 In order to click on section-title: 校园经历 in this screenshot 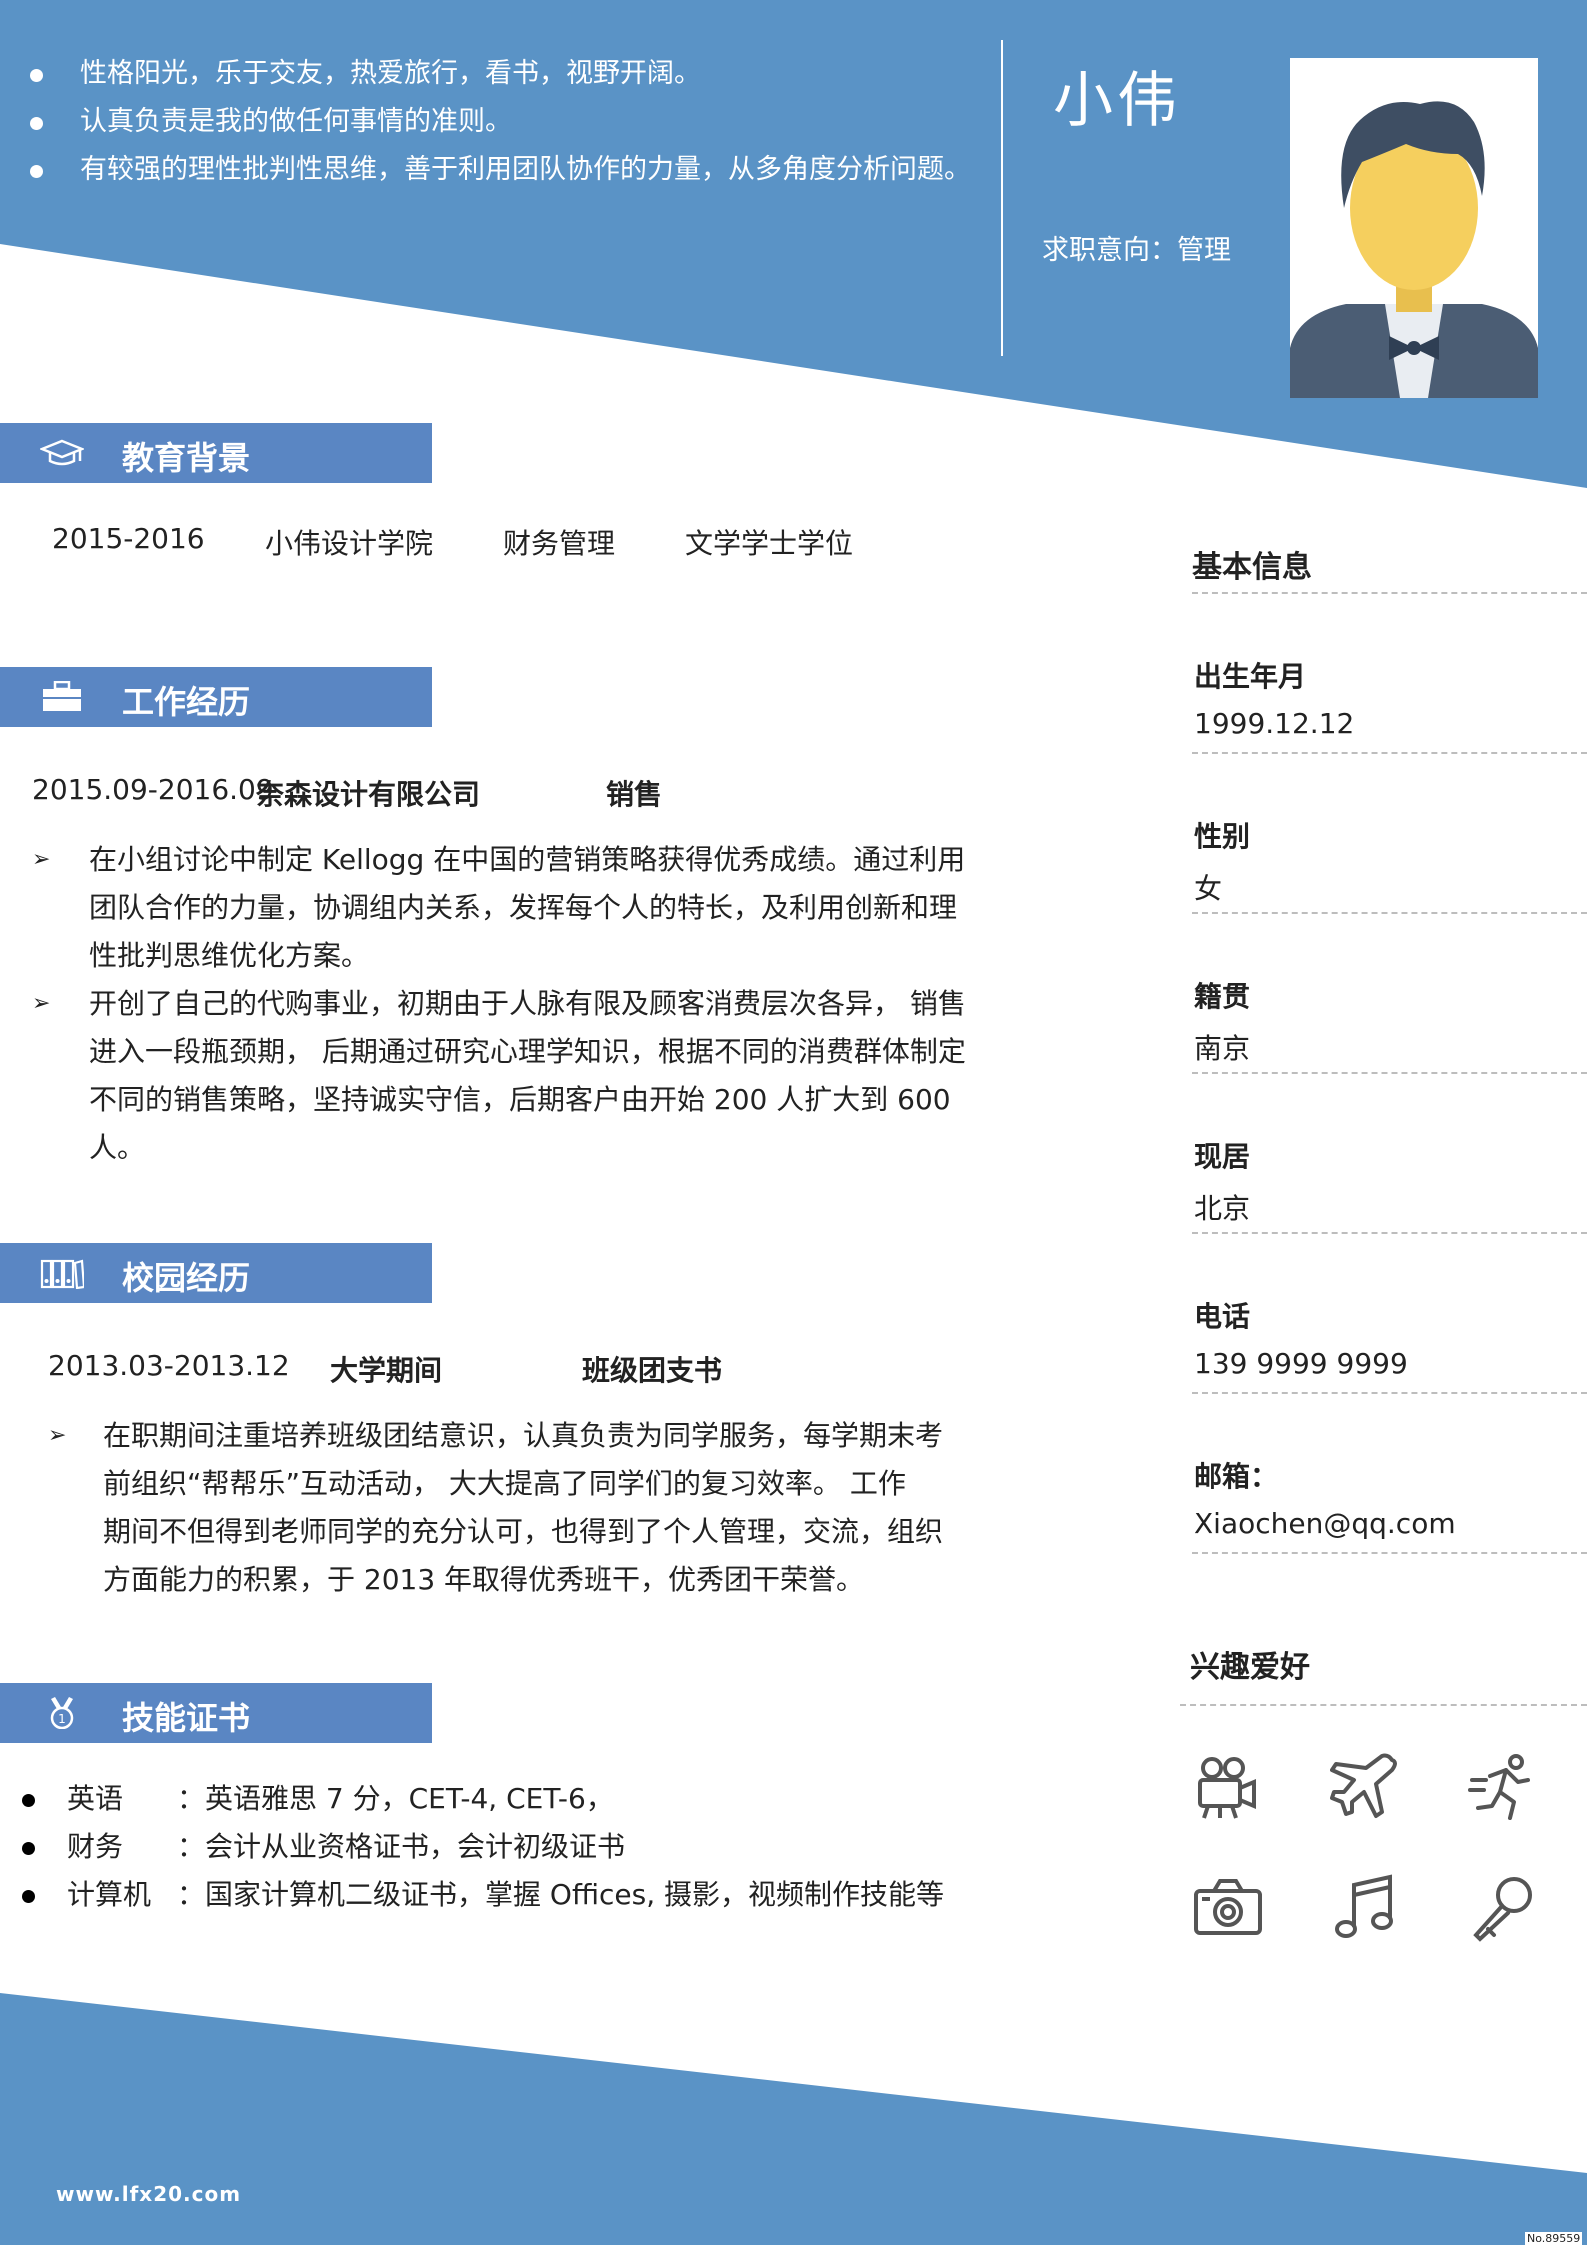, I will do `click(186, 1278)`.